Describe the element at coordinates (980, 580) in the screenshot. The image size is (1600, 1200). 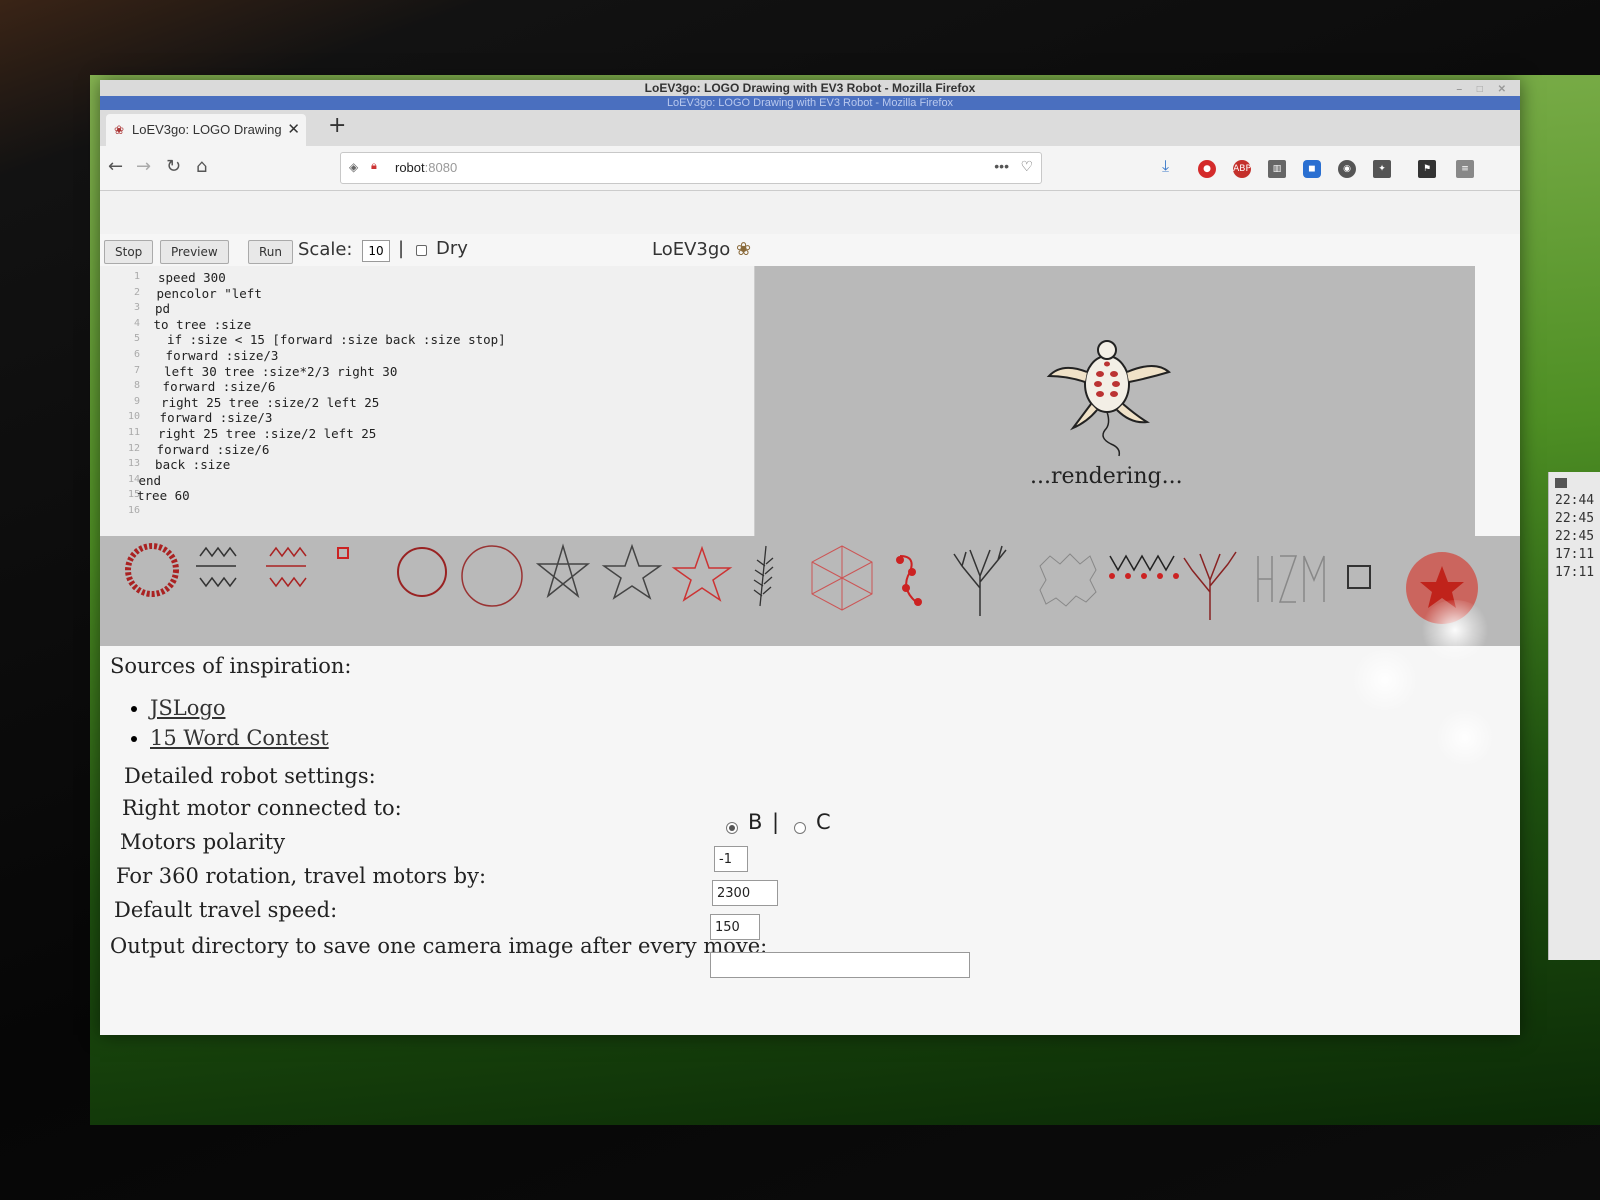
I see `example-tree` at that location.